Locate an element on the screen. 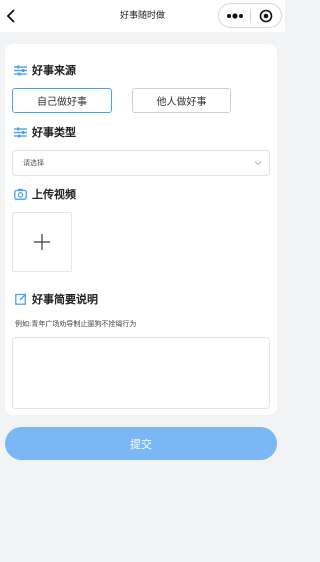  description-textarea is located at coordinates (141, 373).